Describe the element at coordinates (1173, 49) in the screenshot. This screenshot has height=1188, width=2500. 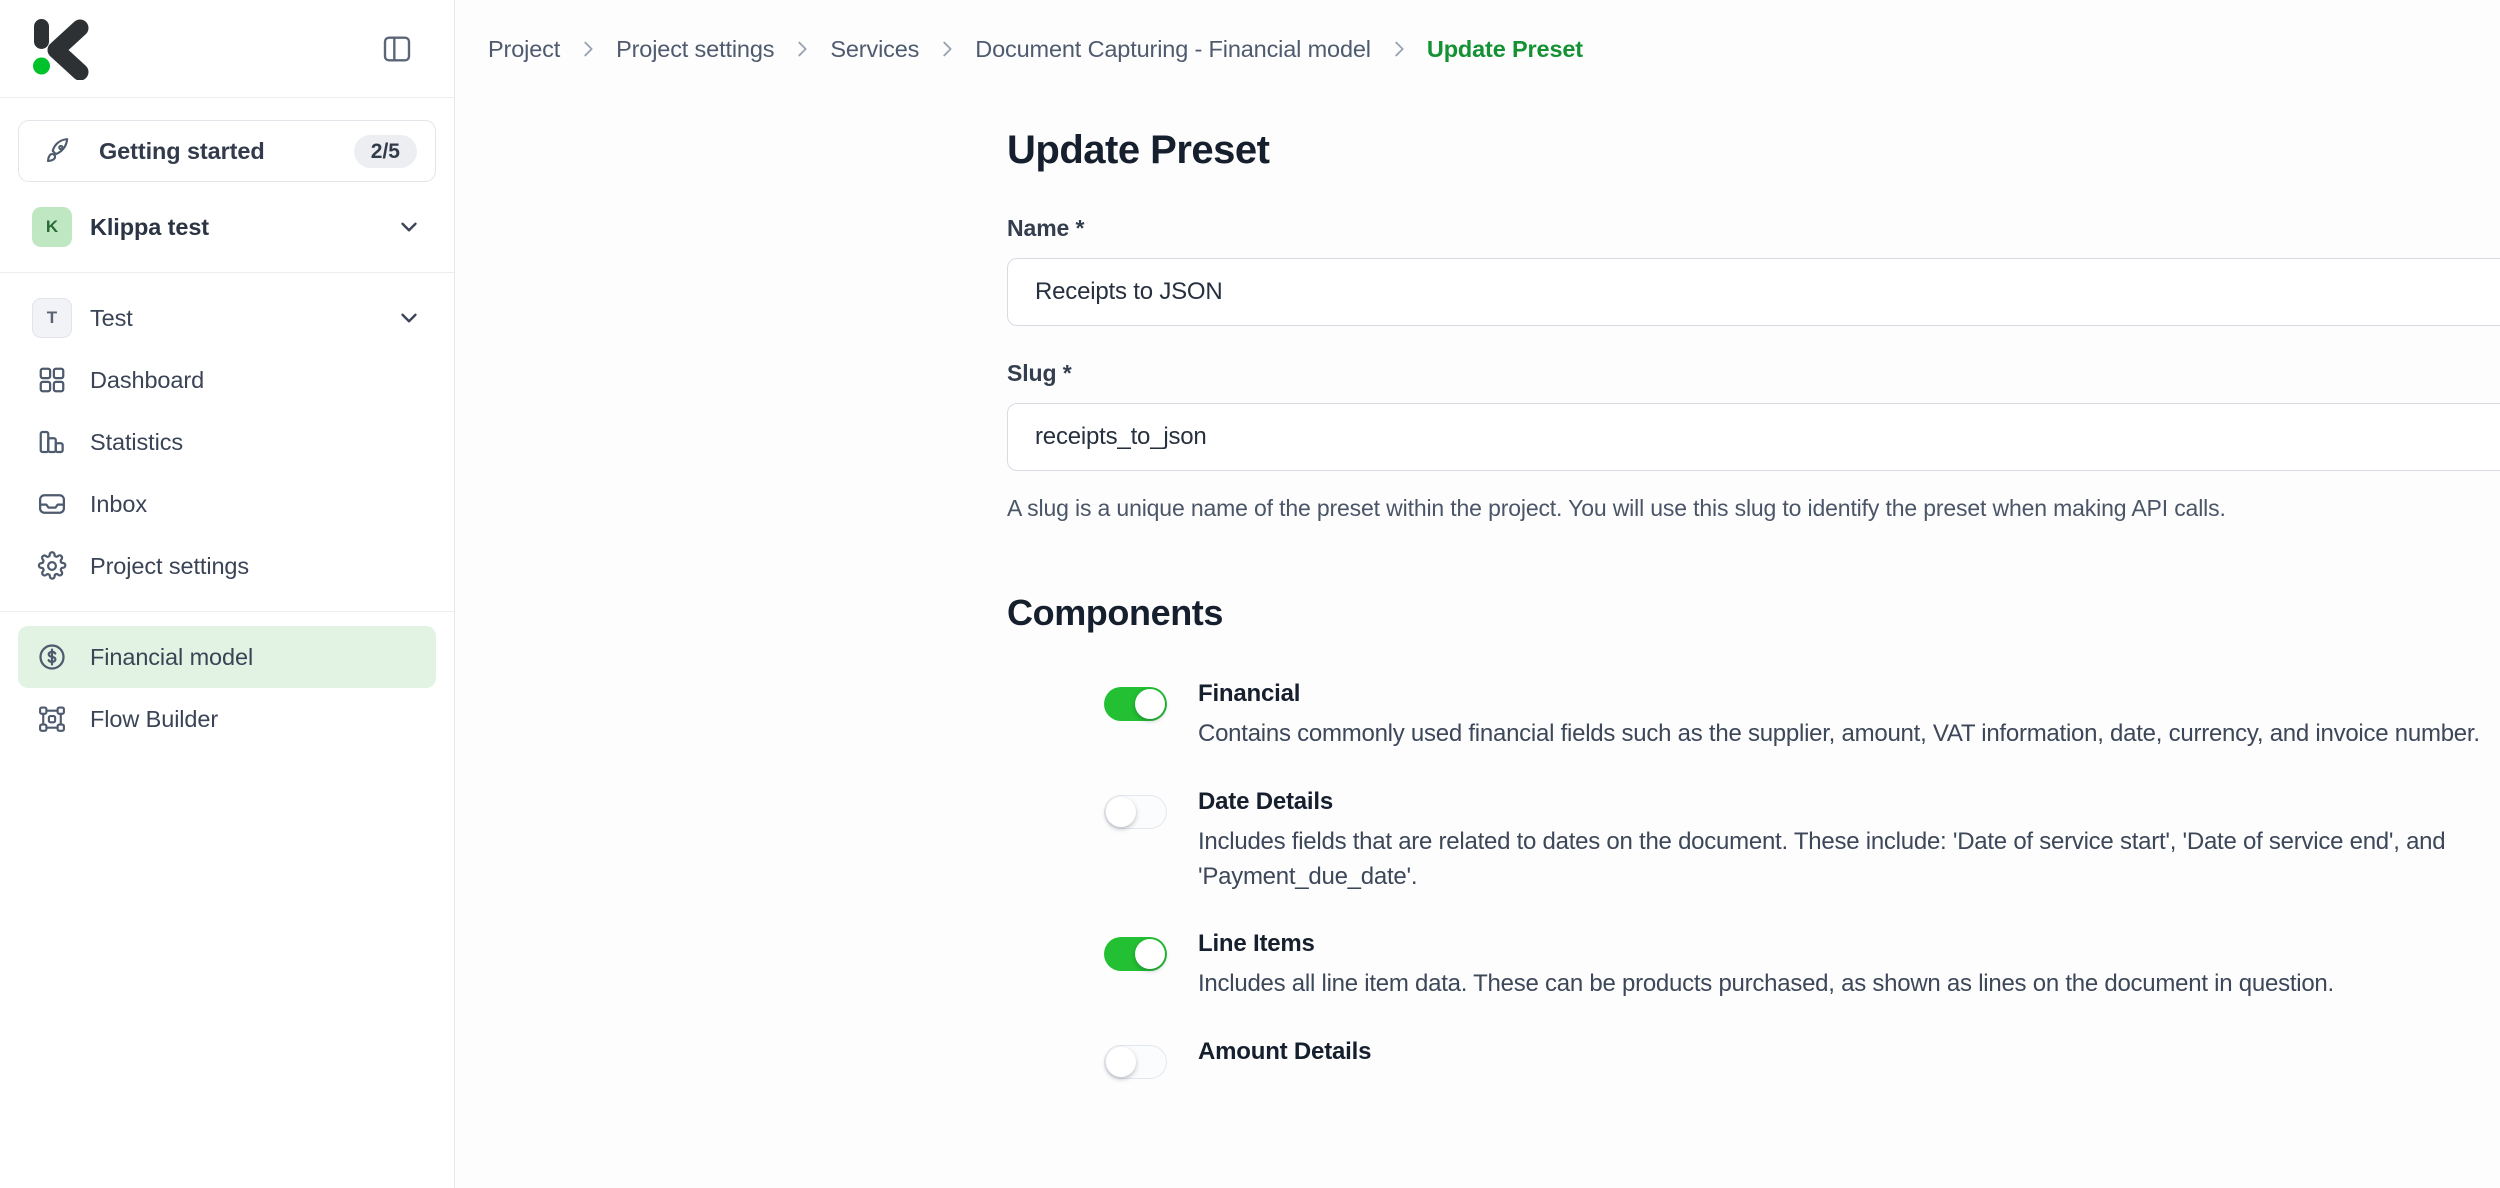
I see `breadcrumb-item-document-capturing: Document Capturing - Financial model` at that location.